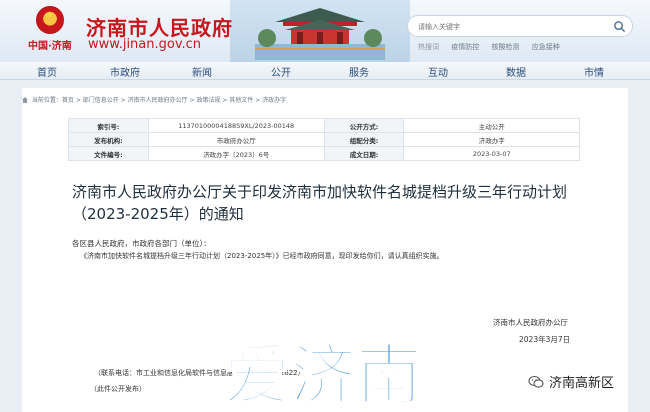  What do you see at coordinates (546, 47) in the screenshot?
I see `hot-search-item: 应急接种` at bounding box center [546, 47].